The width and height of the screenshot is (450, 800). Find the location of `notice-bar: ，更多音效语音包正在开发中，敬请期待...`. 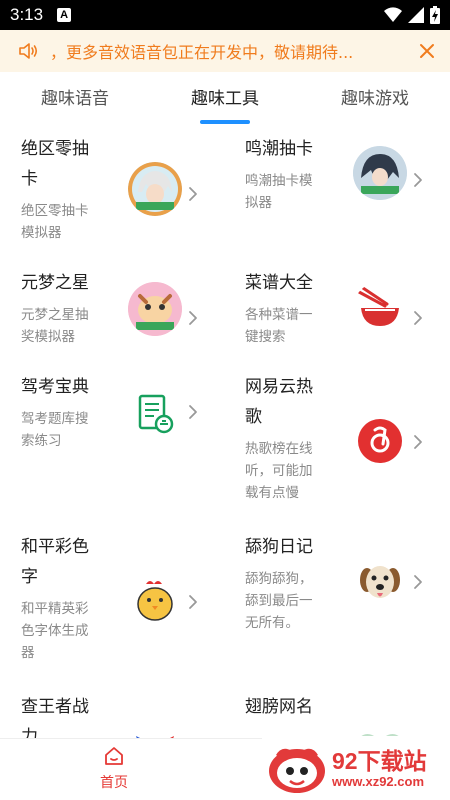

notice-bar: ，更多音效语音包正在开发中，敬请期待... is located at coordinates (225, 51).